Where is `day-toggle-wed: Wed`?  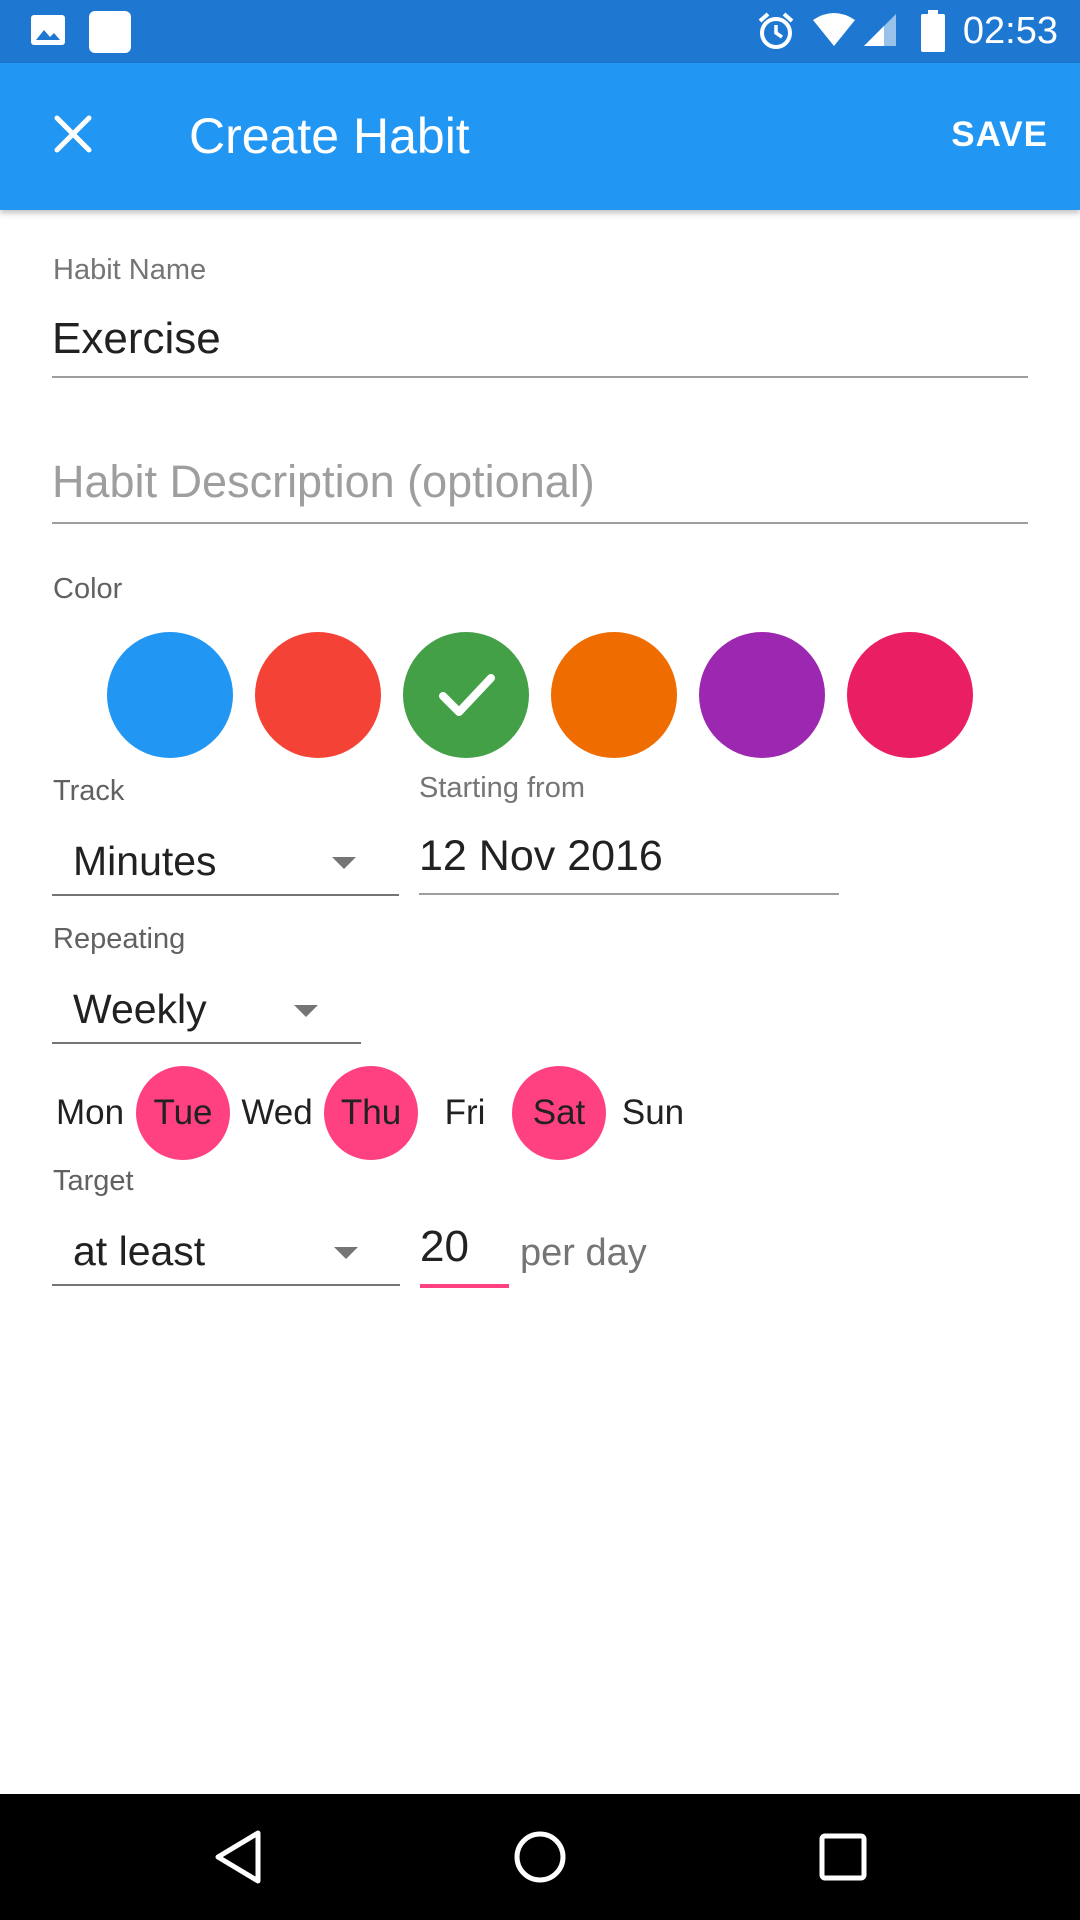 day-toggle-wed: Wed is located at coordinates (277, 1113).